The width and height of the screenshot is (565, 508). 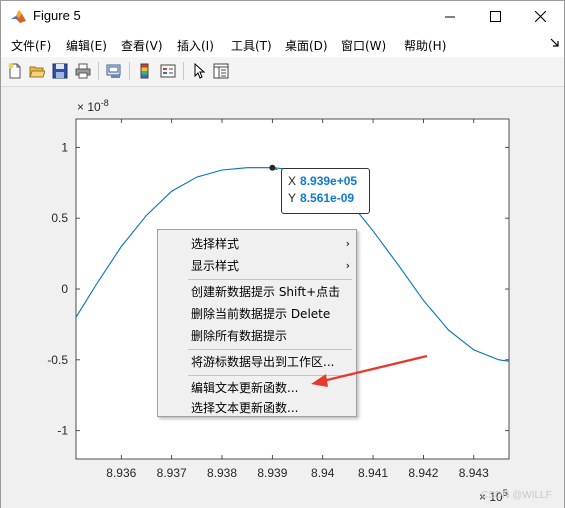 What do you see at coordinates (239, 336) in the screenshot?
I see `menu-item-label: 删除所有数据提示` at bounding box center [239, 336].